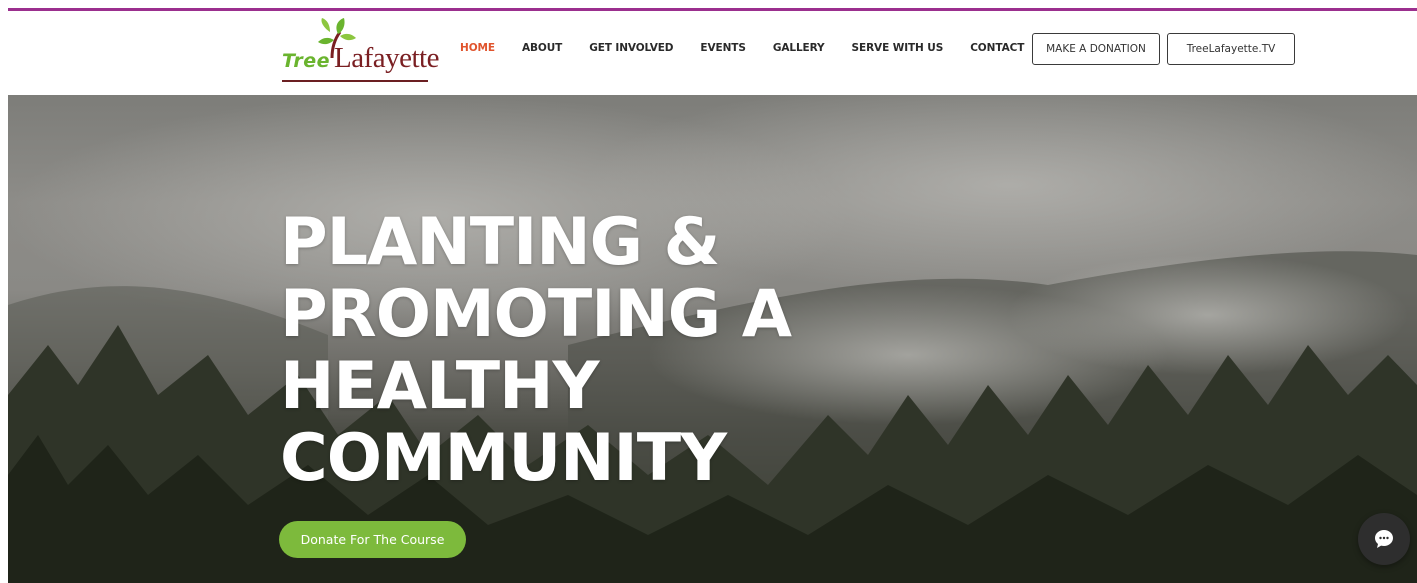 The height and width of the screenshot is (583, 1417). I want to click on chat-widget-button, so click(1384, 539).